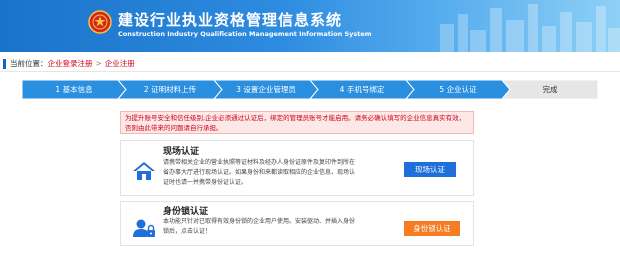 The width and height of the screenshot is (620, 266). I want to click on step-5: 5 企业认证, so click(458, 89).